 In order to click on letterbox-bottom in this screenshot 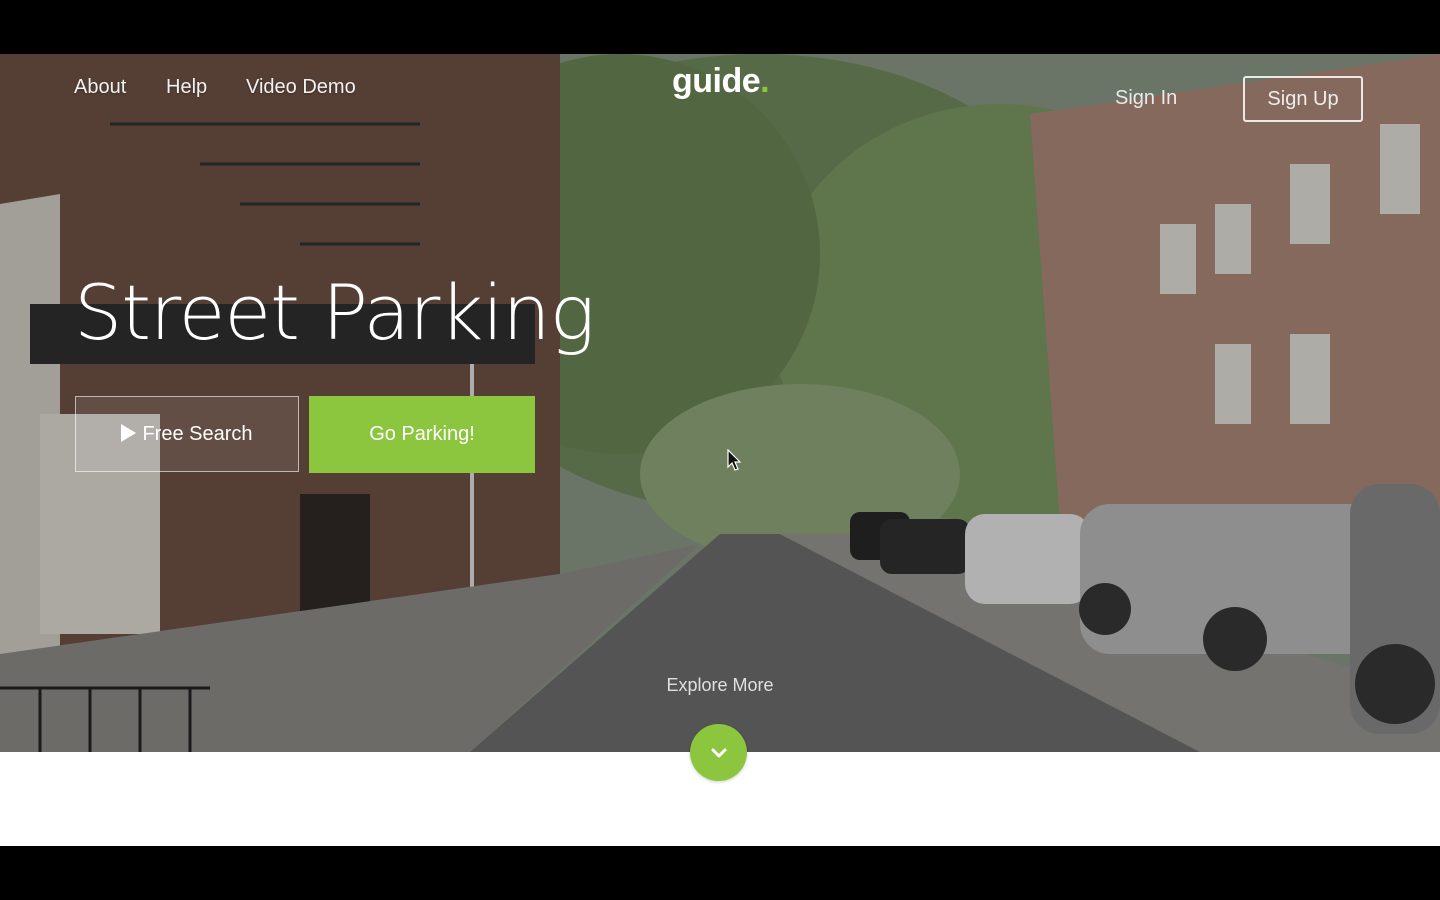, I will do `click(720, 873)`.